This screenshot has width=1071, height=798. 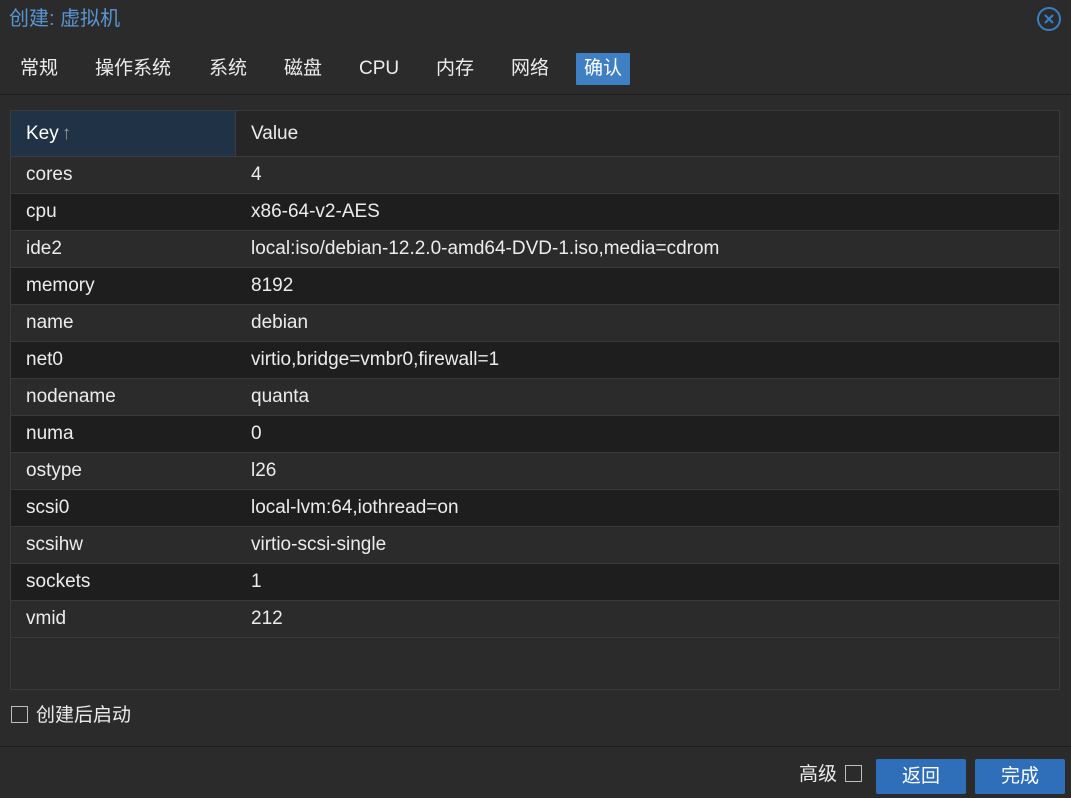 What do you see at coordinates (50, 322) in the screenshot?
I see `row-key: name` at bounding box center [50, 322].